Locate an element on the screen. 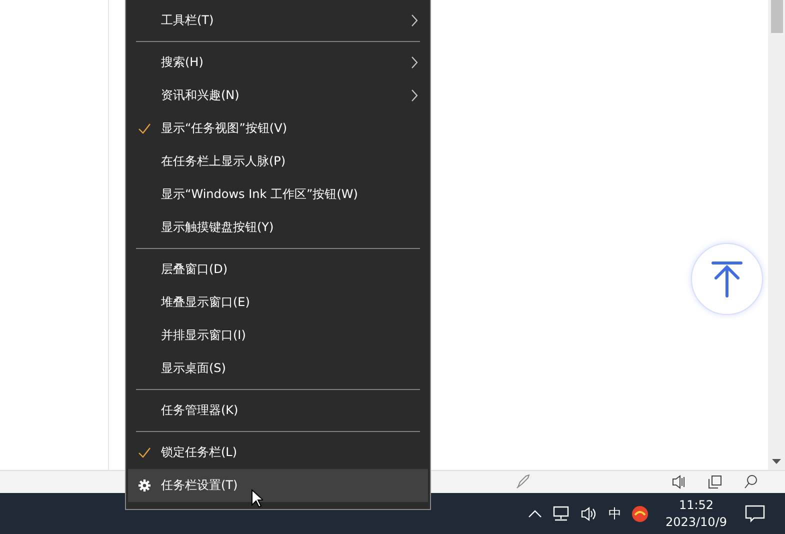  menu-item: 并排显示窗口(I) is located at coordinates (278, 335).